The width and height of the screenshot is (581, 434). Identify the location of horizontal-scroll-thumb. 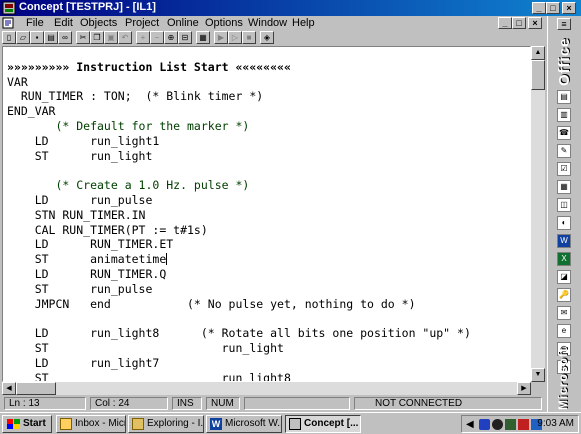
(36, 388).